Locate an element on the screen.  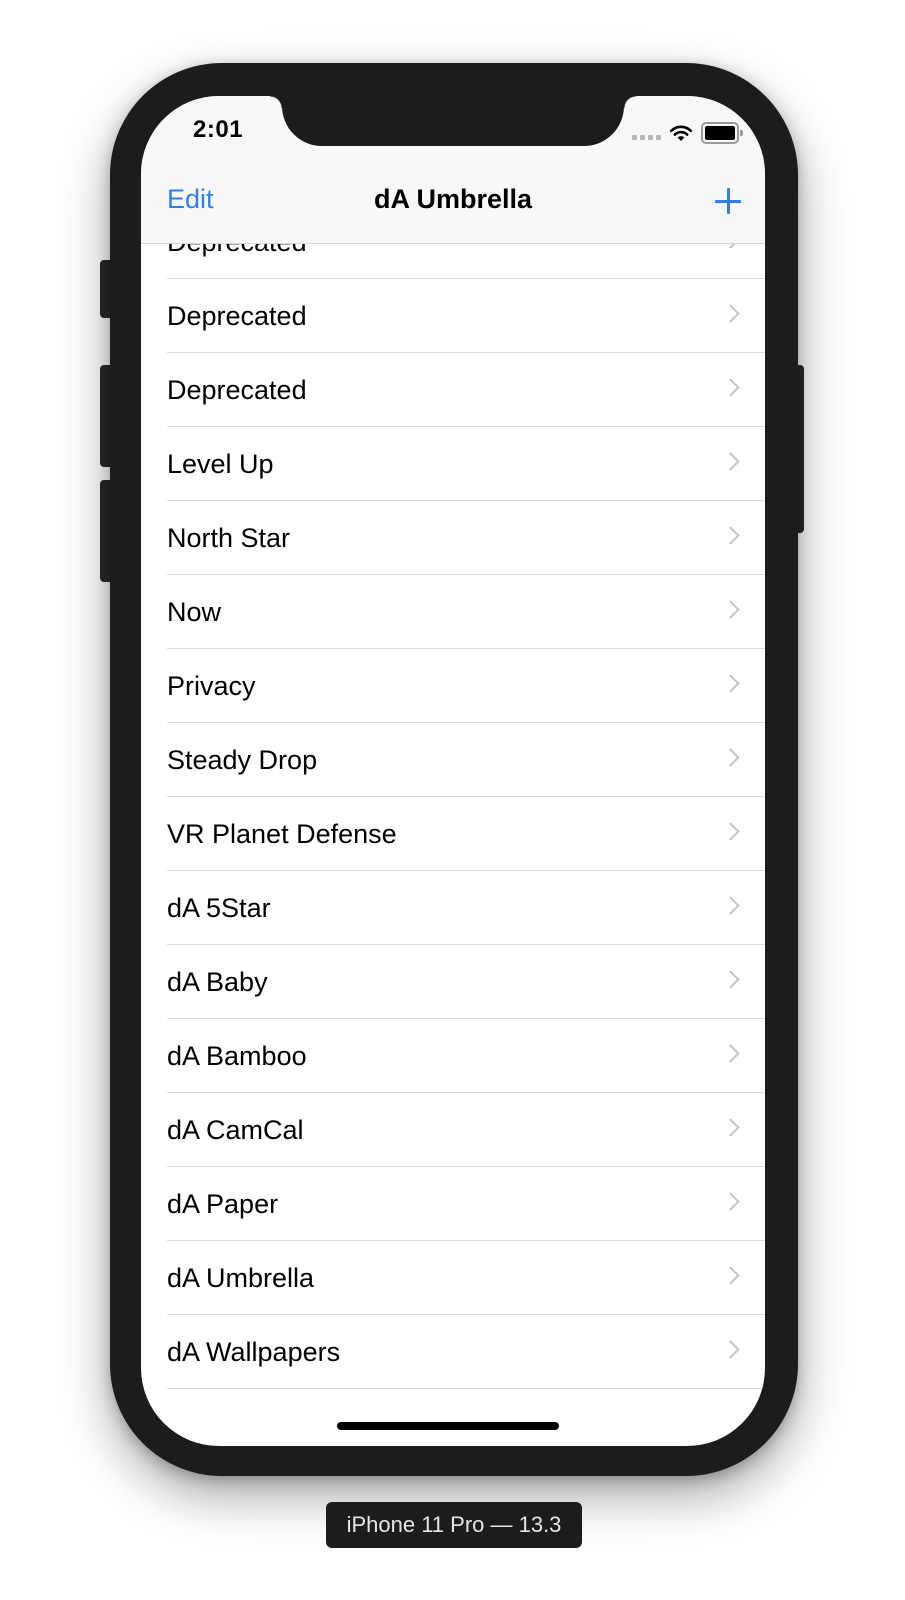
list-item-label: dA Baby is located at coordinates (217, 982).